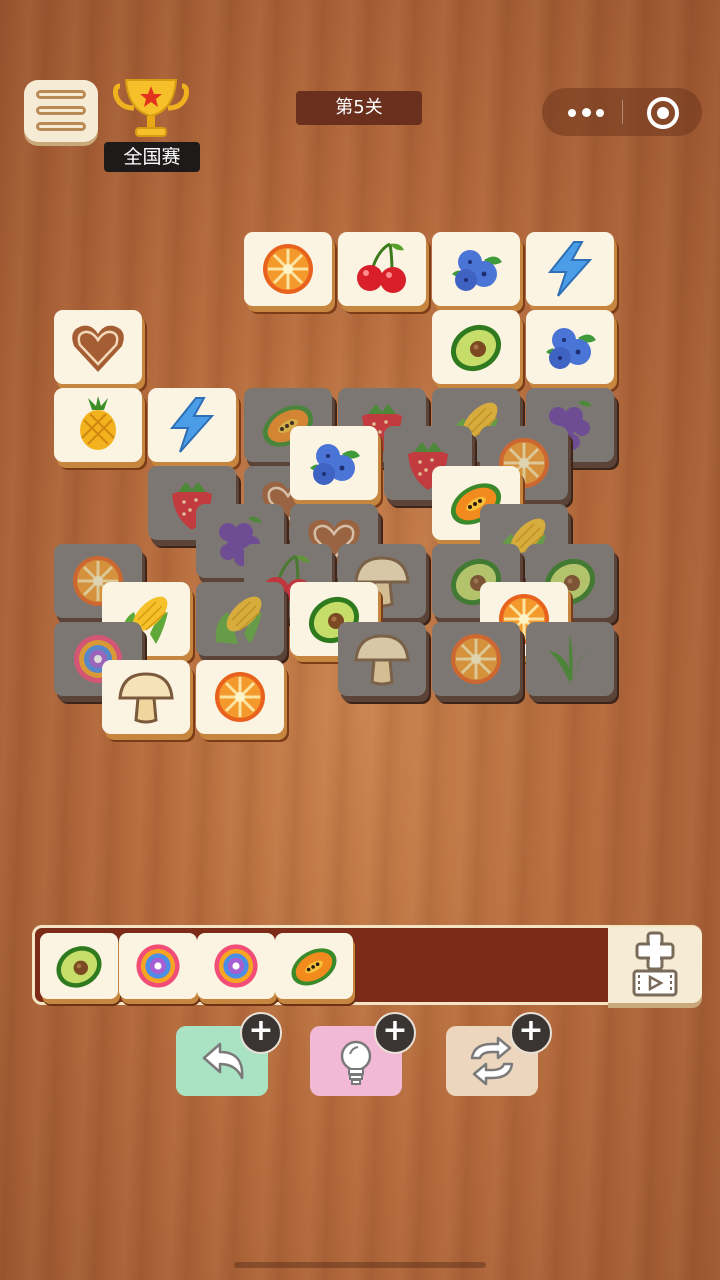 The image size is (720, 1280). I want to click on capsule-divider, so click(622, 112).